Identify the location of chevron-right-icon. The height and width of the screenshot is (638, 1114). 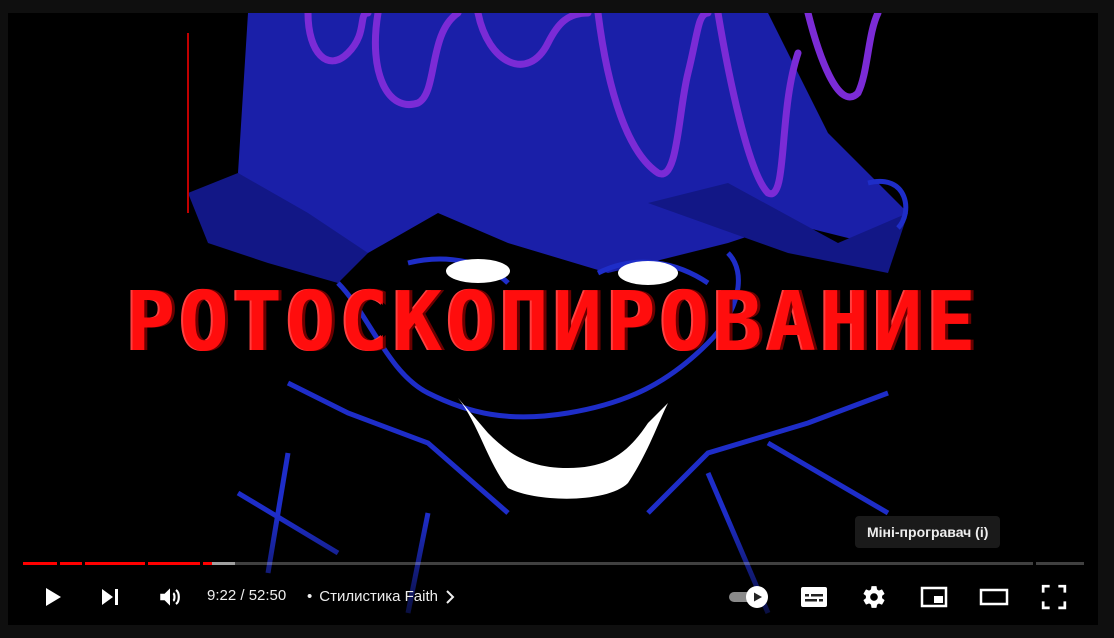
(450, 597).